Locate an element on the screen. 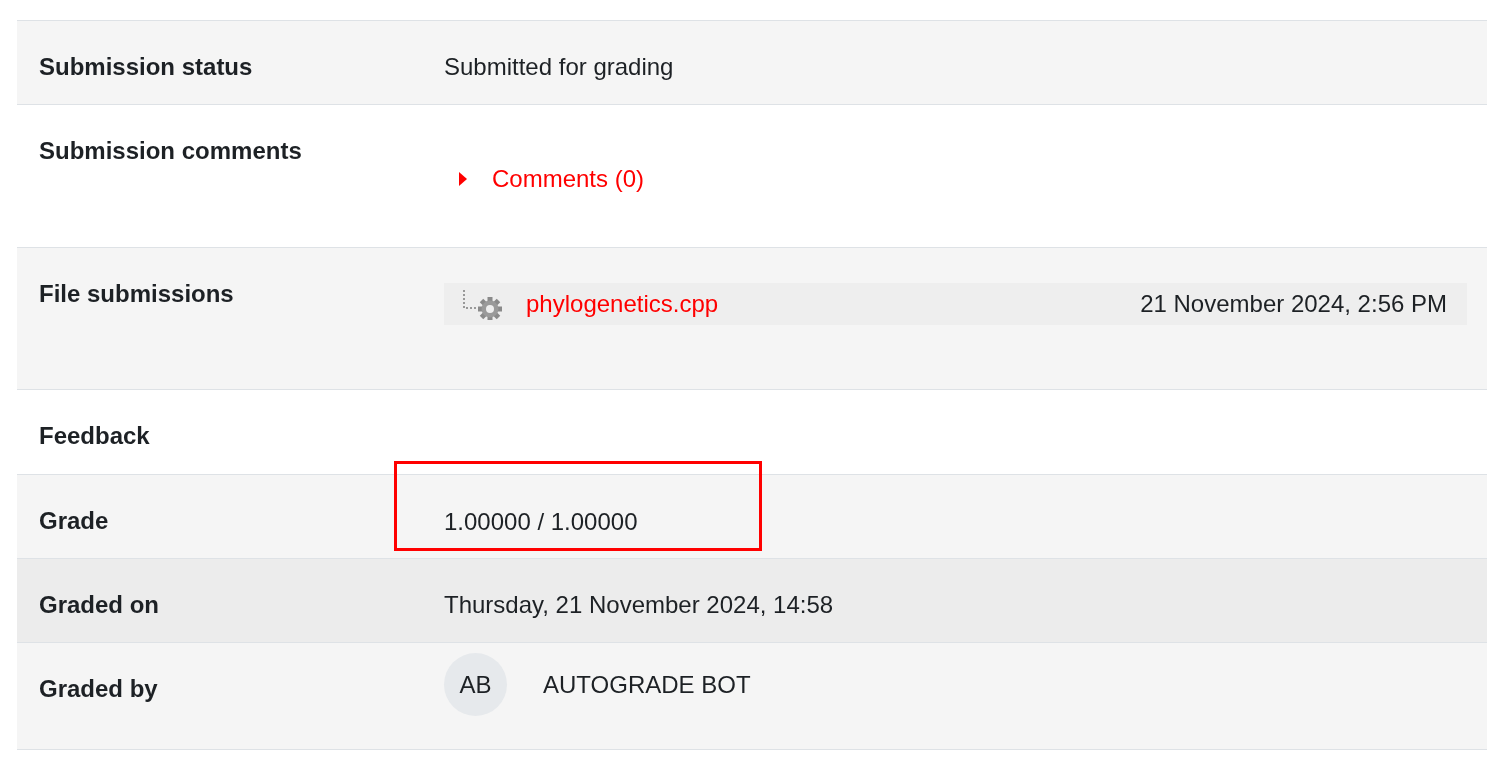 This screenshot has width=1506, height=766. user-name: AUTOGRADE BOT is located at coordinates (647, 684).